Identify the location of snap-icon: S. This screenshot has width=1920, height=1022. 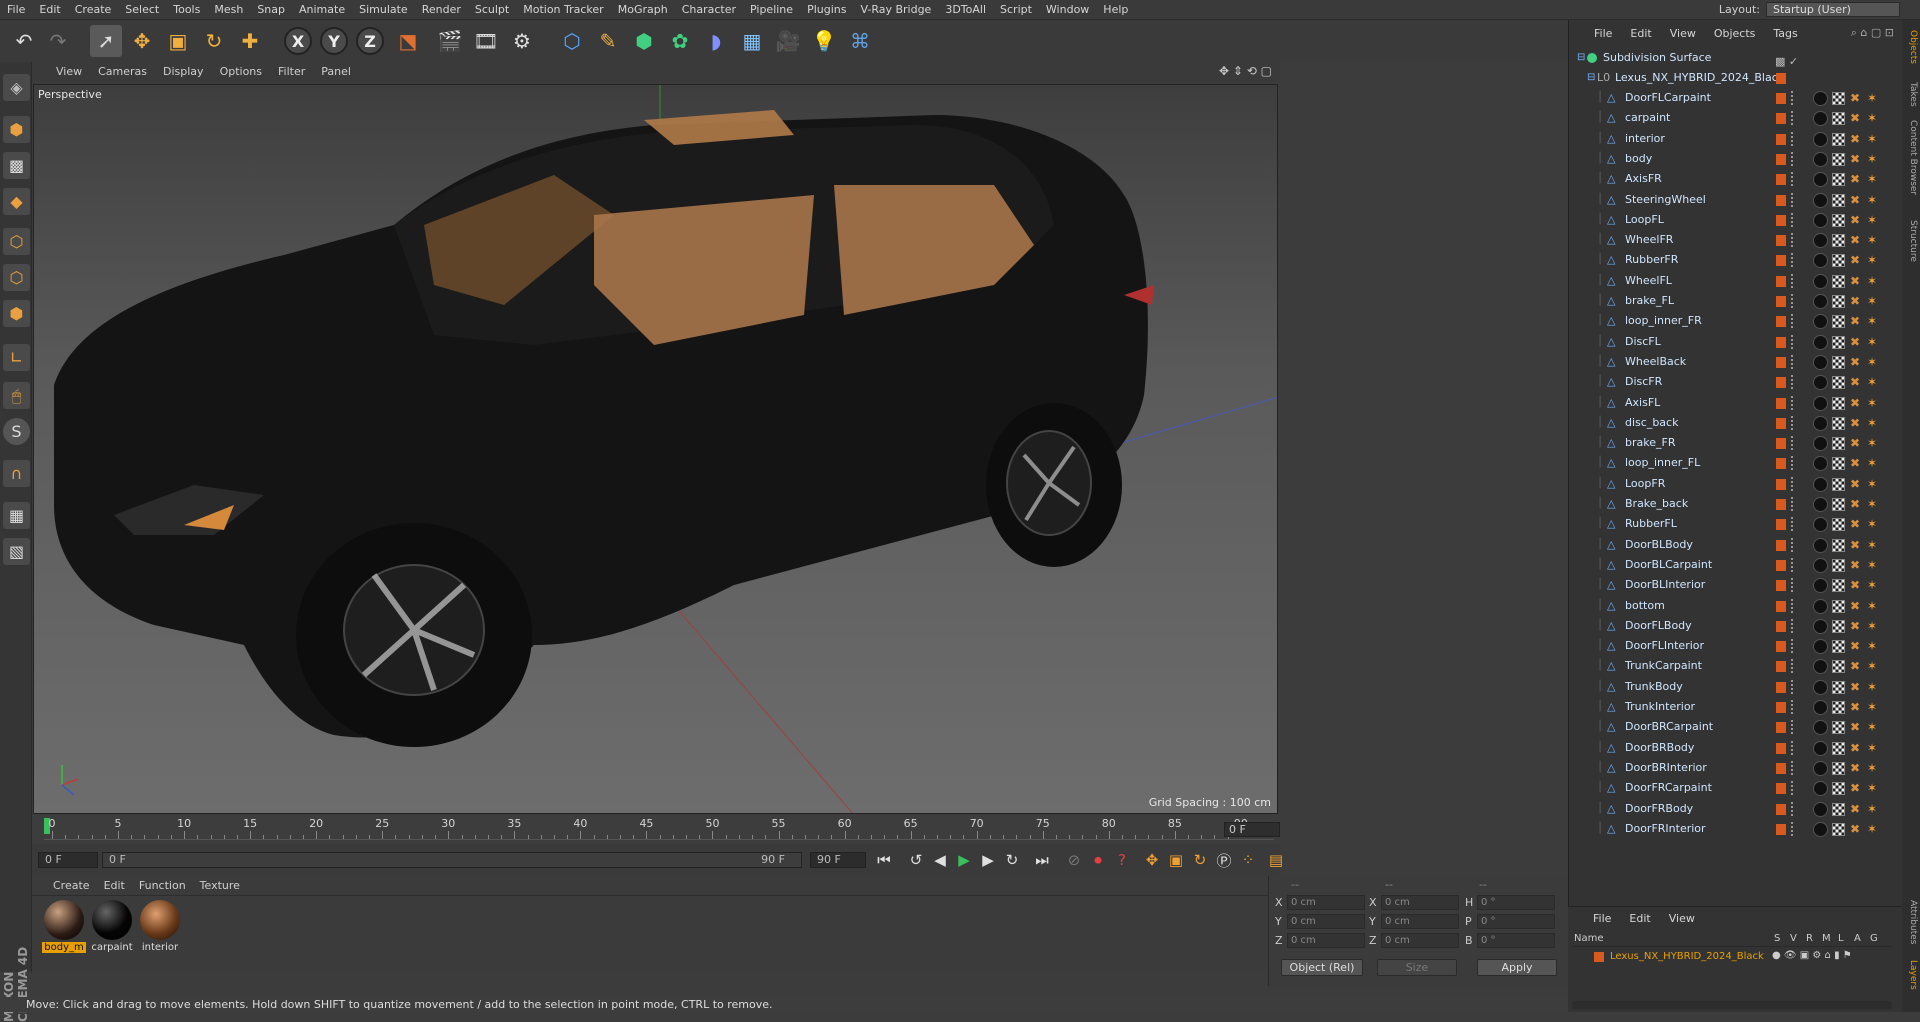
(16, 431).